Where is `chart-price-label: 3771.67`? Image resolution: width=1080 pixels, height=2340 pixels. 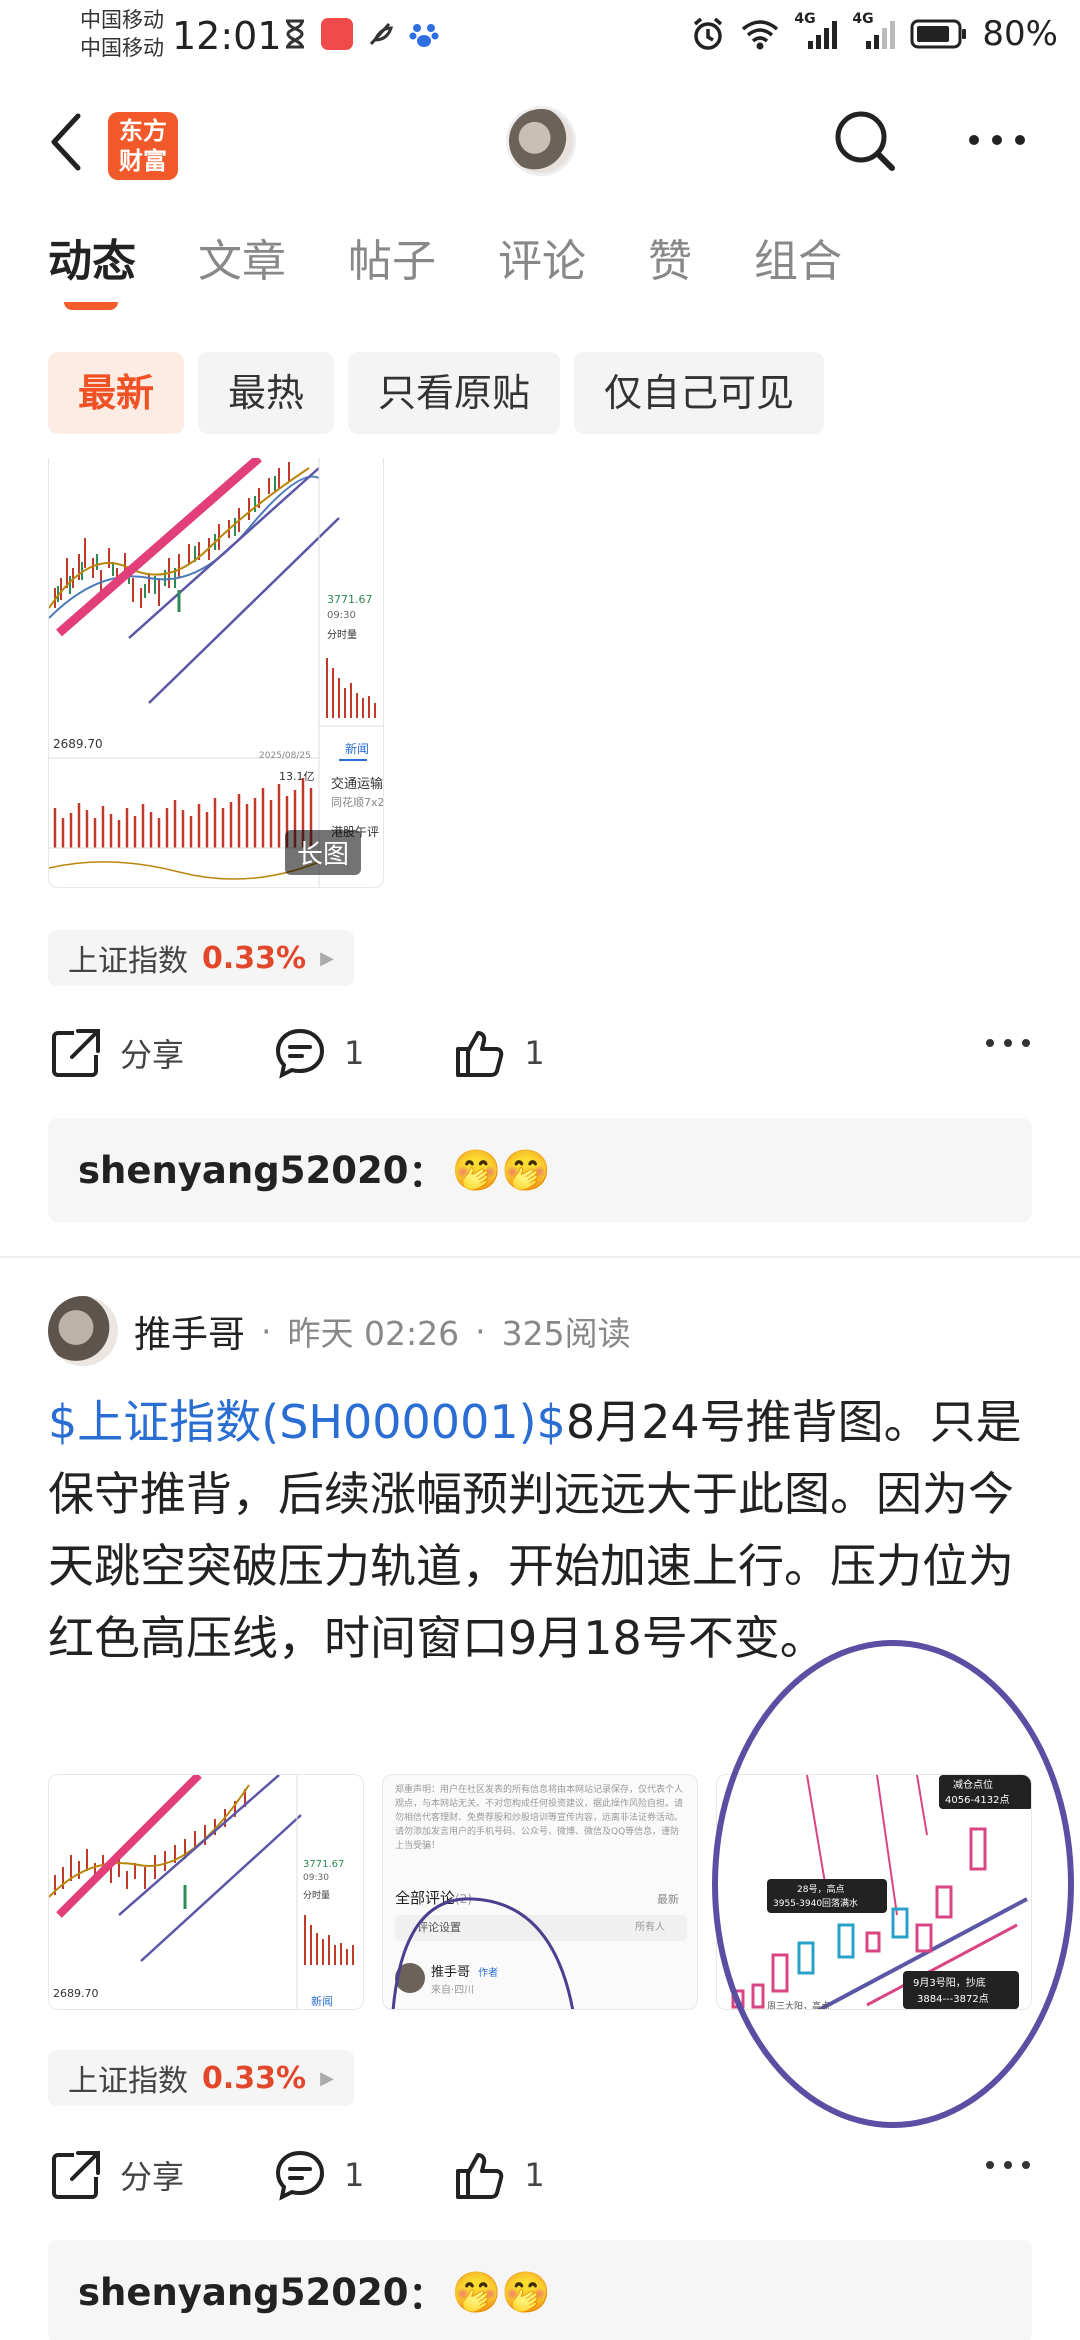 chart-price-label: 3771.67 is located at coordinates (350, 599).